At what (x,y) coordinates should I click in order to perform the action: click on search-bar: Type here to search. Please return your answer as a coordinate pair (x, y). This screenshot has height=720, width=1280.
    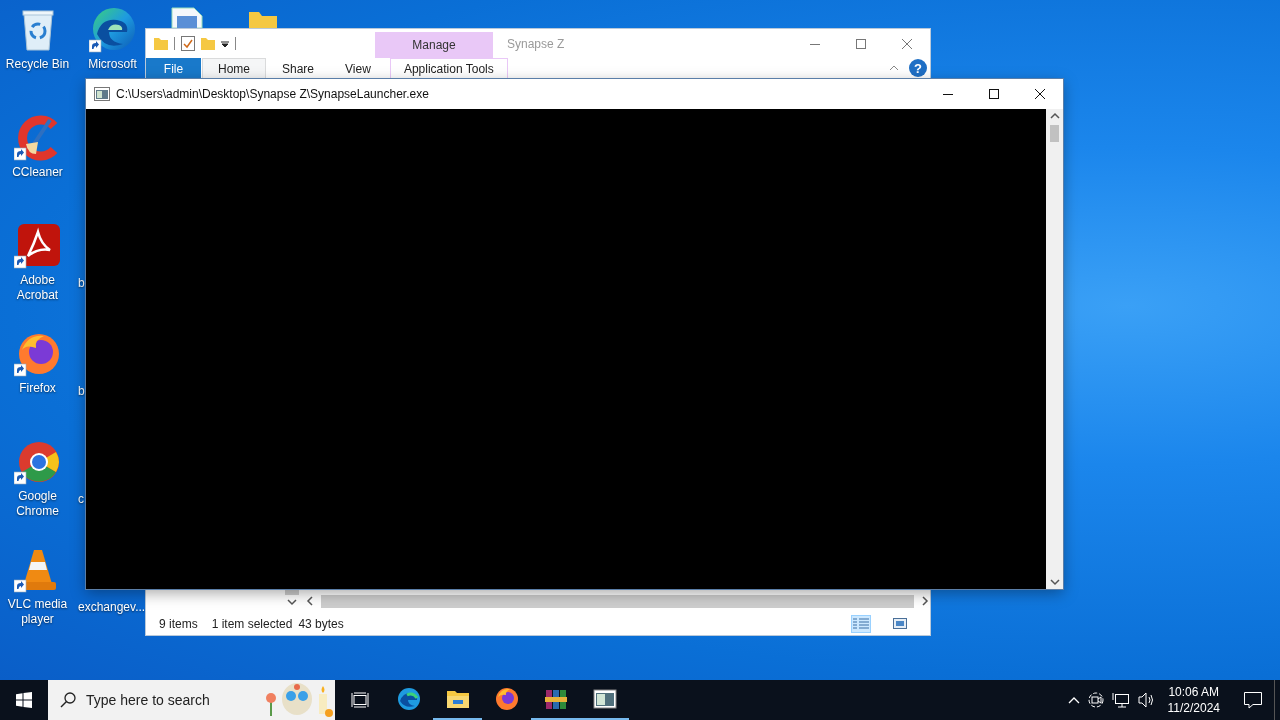
    Looking at the image, I should click on (191, 700).